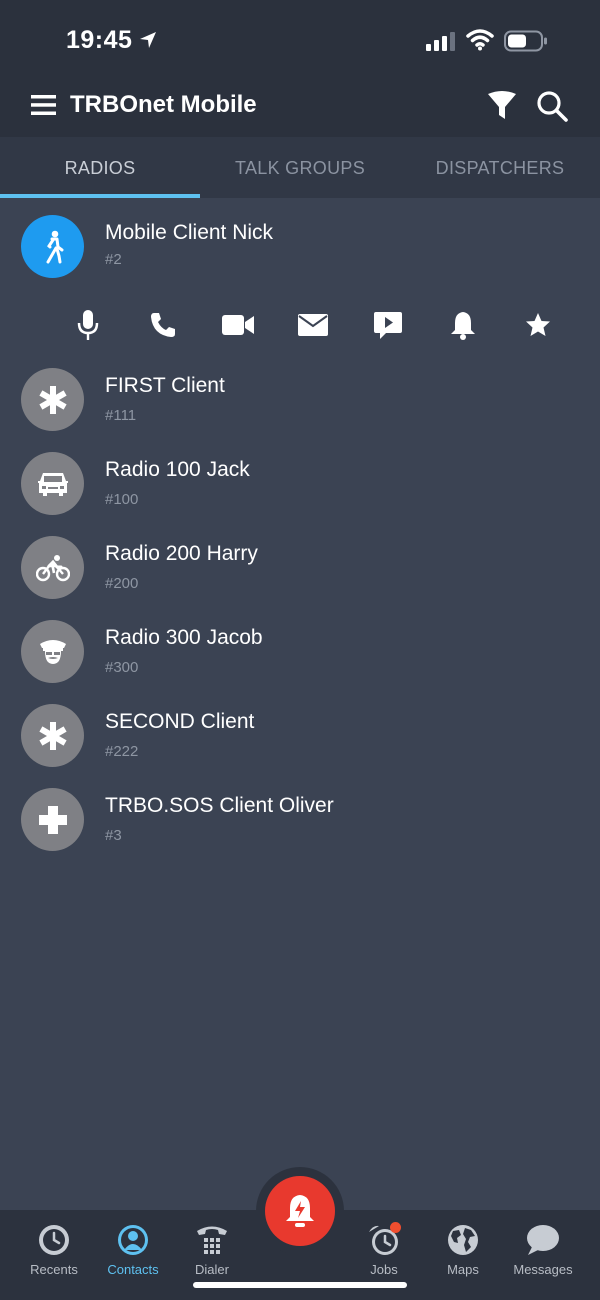 Image resolution: width=600 pixels, height=1300 pixels. What do you see at coordinates (552, 106) in the screenshot?
I see `search-icon` at bounding box center [552, 106].